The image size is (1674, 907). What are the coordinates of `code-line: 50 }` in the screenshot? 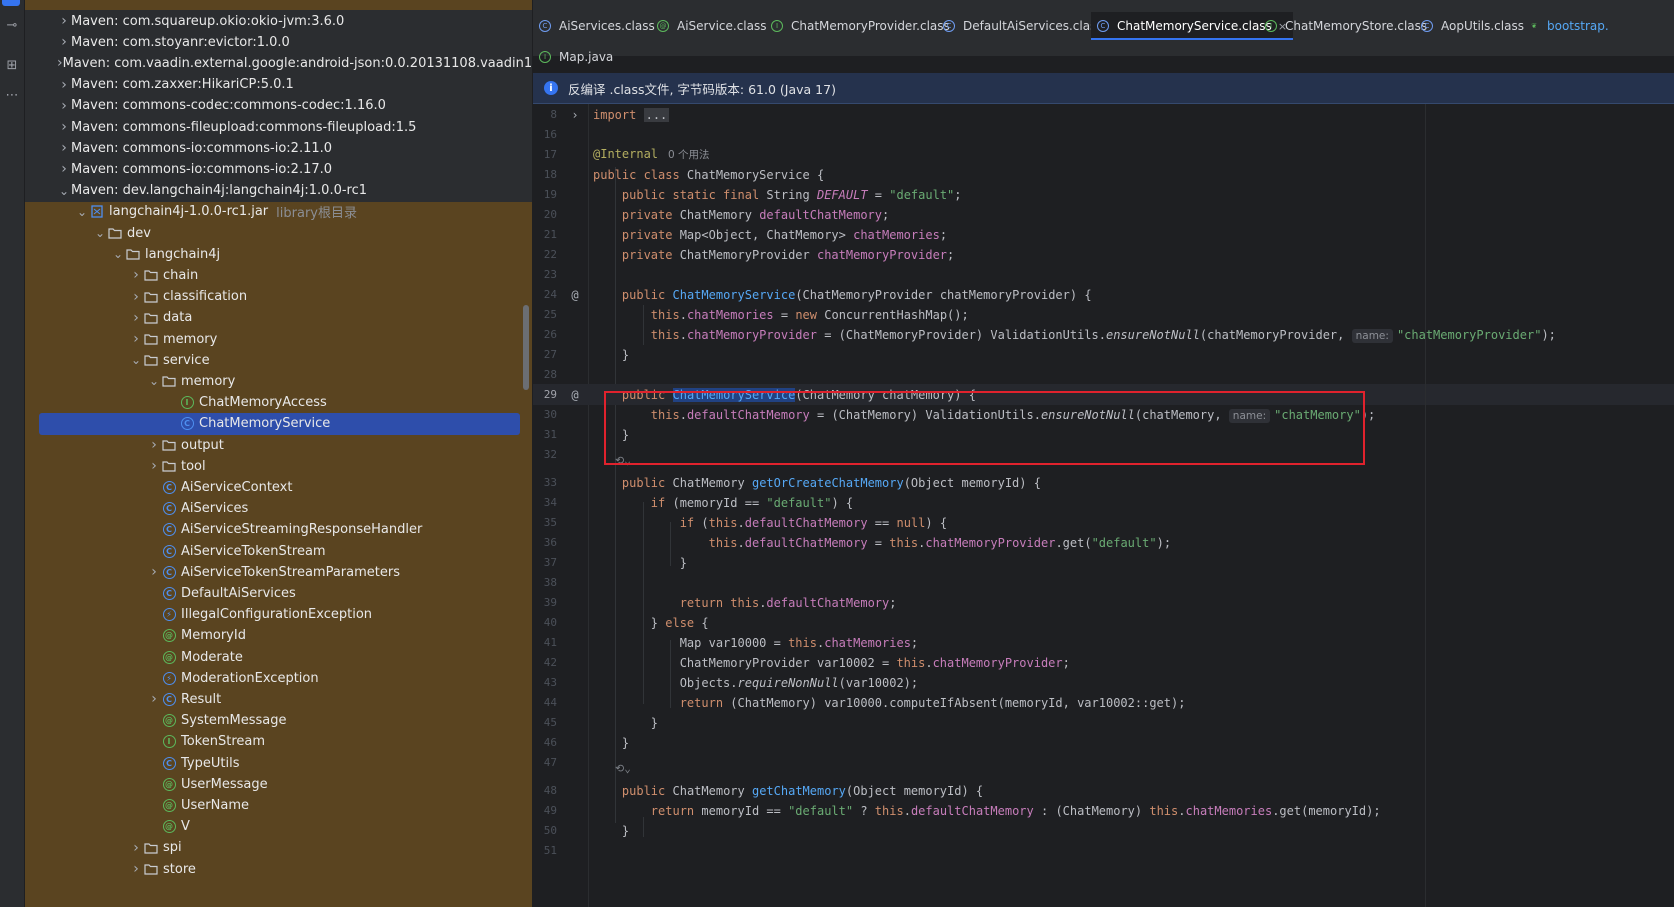 It's located at (1103, 830).